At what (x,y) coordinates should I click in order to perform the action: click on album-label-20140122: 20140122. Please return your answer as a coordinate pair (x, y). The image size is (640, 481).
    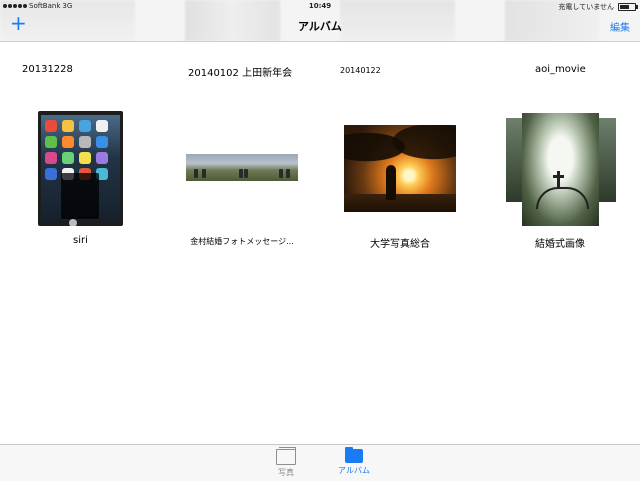
    Looking at the image, I should click on (360, 70).